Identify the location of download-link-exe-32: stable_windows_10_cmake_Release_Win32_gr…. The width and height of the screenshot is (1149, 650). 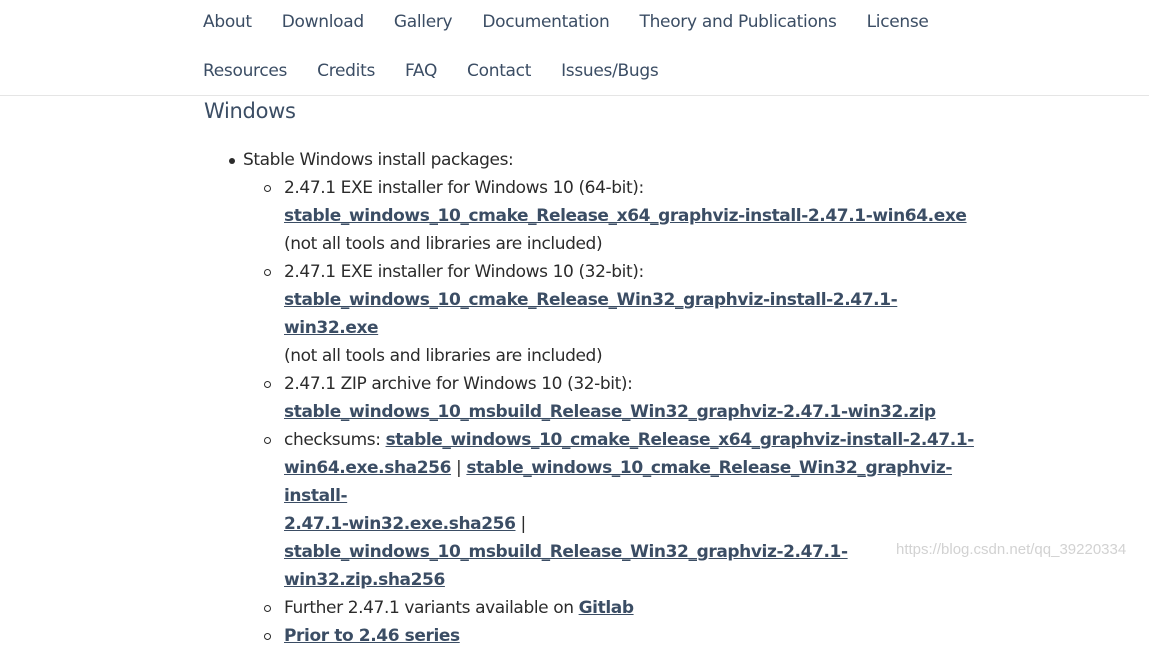
(591, 314).